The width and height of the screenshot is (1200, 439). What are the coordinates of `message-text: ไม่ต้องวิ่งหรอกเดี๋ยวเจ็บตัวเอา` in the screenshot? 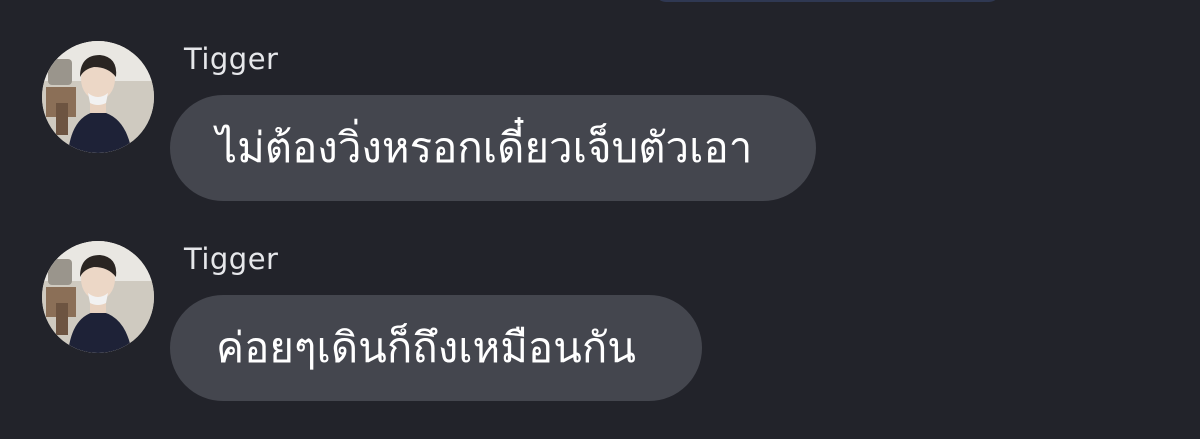 It's located at (484, 147).